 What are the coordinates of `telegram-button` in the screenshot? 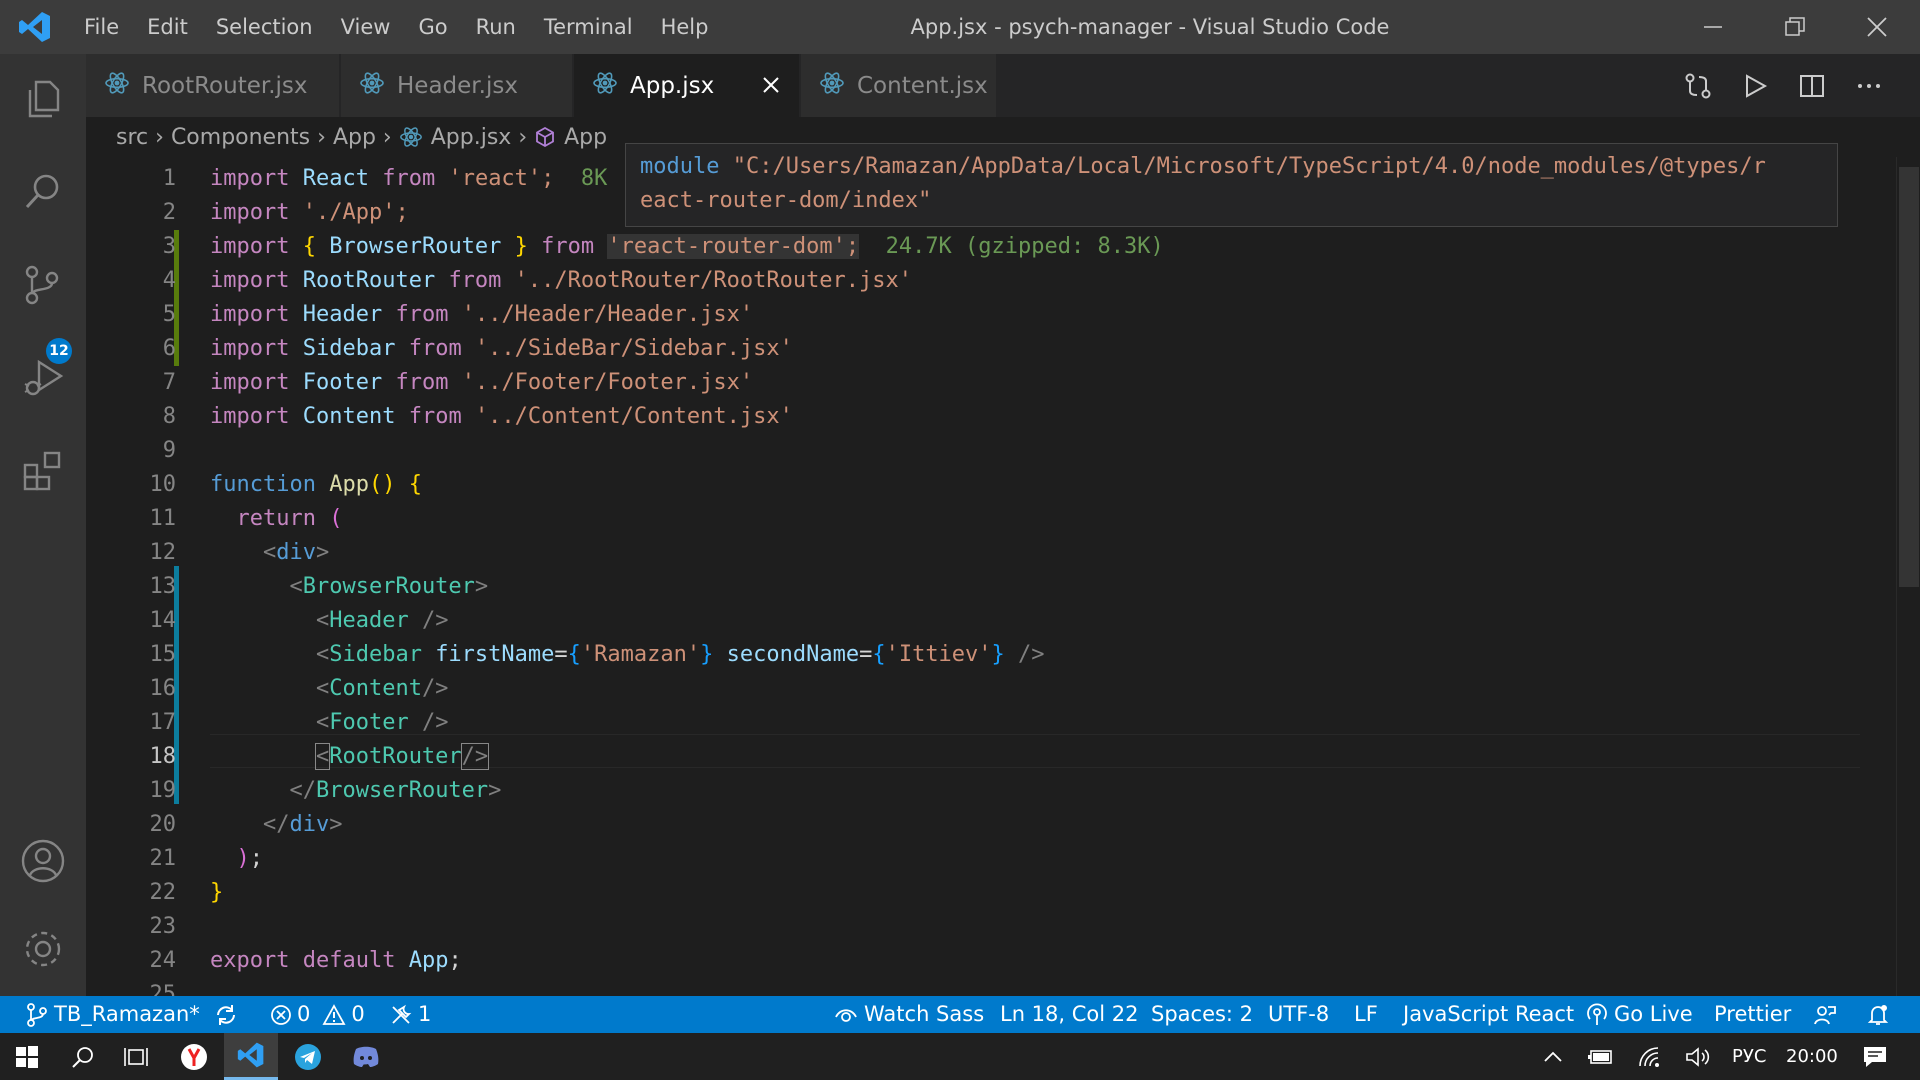 It's located at (308, 1056).